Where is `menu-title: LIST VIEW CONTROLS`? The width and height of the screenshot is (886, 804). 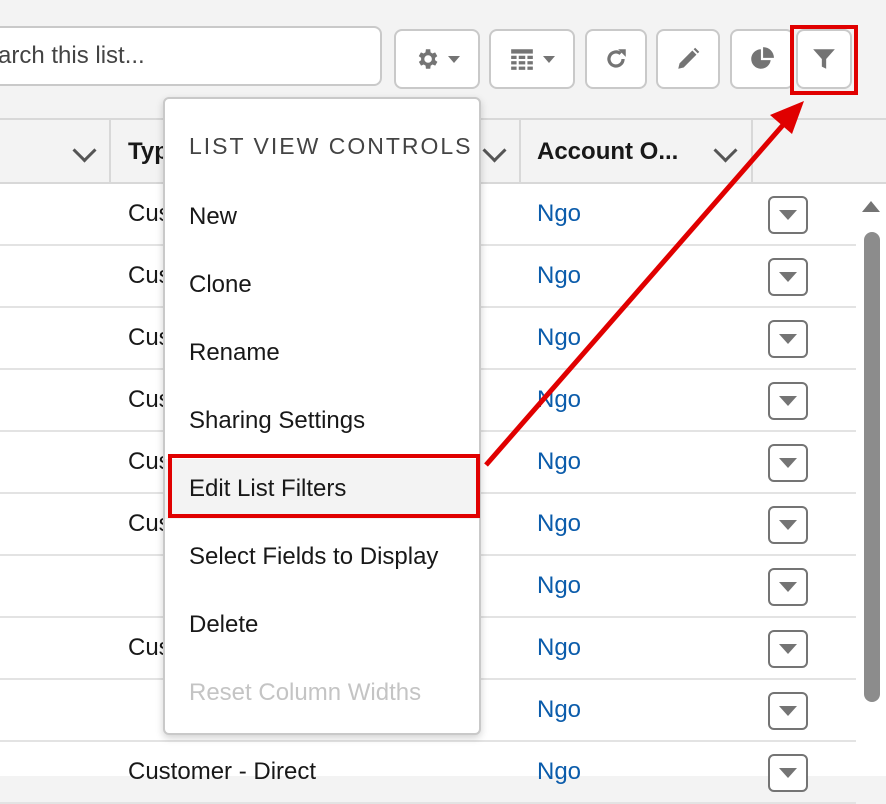 menu-title: LIST VIEW CONTROLS is located at coordinates (331, 146).